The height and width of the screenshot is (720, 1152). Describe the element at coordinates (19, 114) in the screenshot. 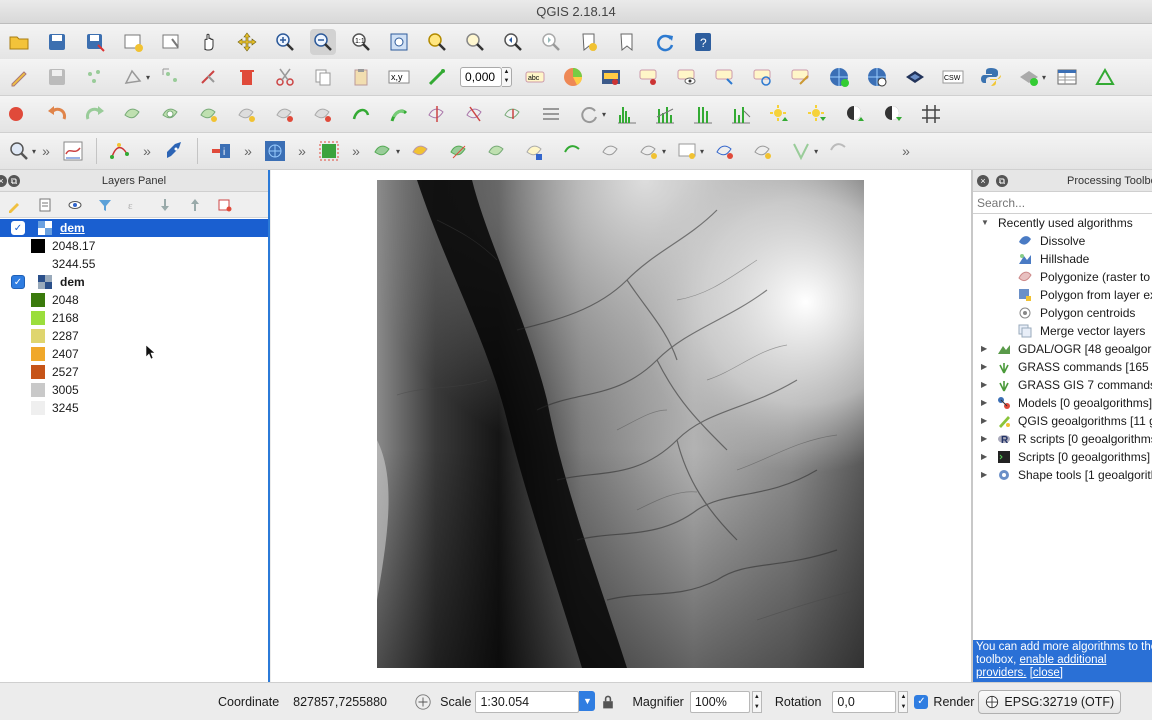

I see `current-edits-icon` at that location.